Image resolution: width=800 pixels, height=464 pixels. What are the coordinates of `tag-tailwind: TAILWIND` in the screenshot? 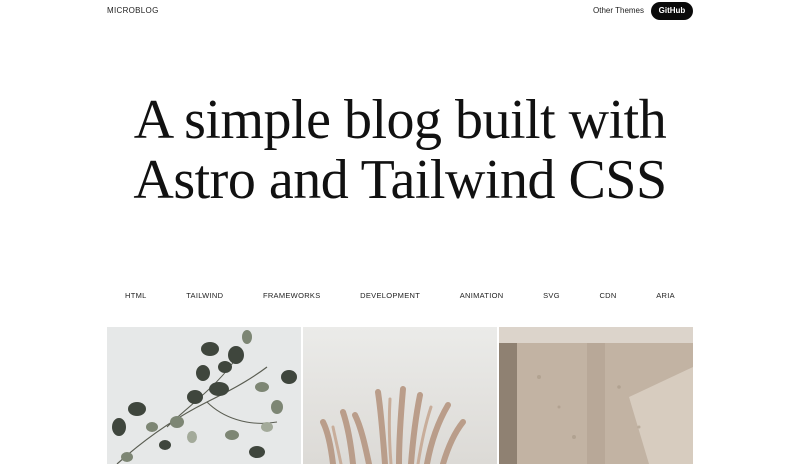 It's located at (204, 295).